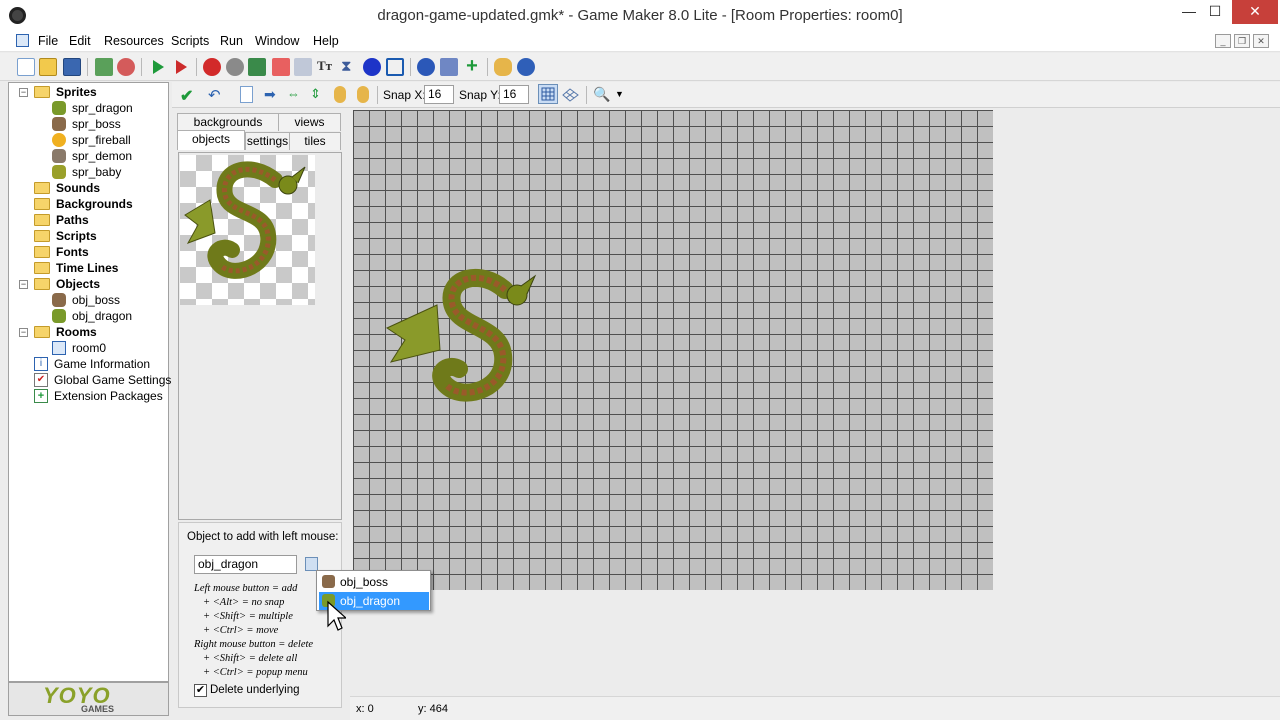 The width and height of the screenshot is (1280, 720). I want to click on help-right-mouse: Right mouse button = delete, so click(254, 644).